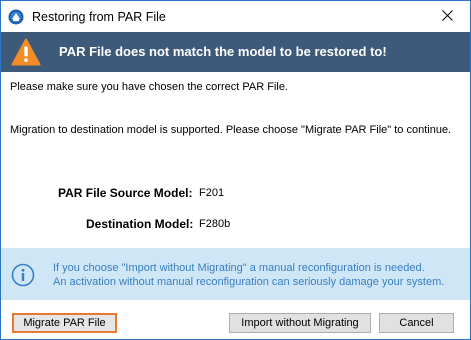  Describe the element at coordinates (26, 52) in the screenshot. I see `warning-icon` at that location.